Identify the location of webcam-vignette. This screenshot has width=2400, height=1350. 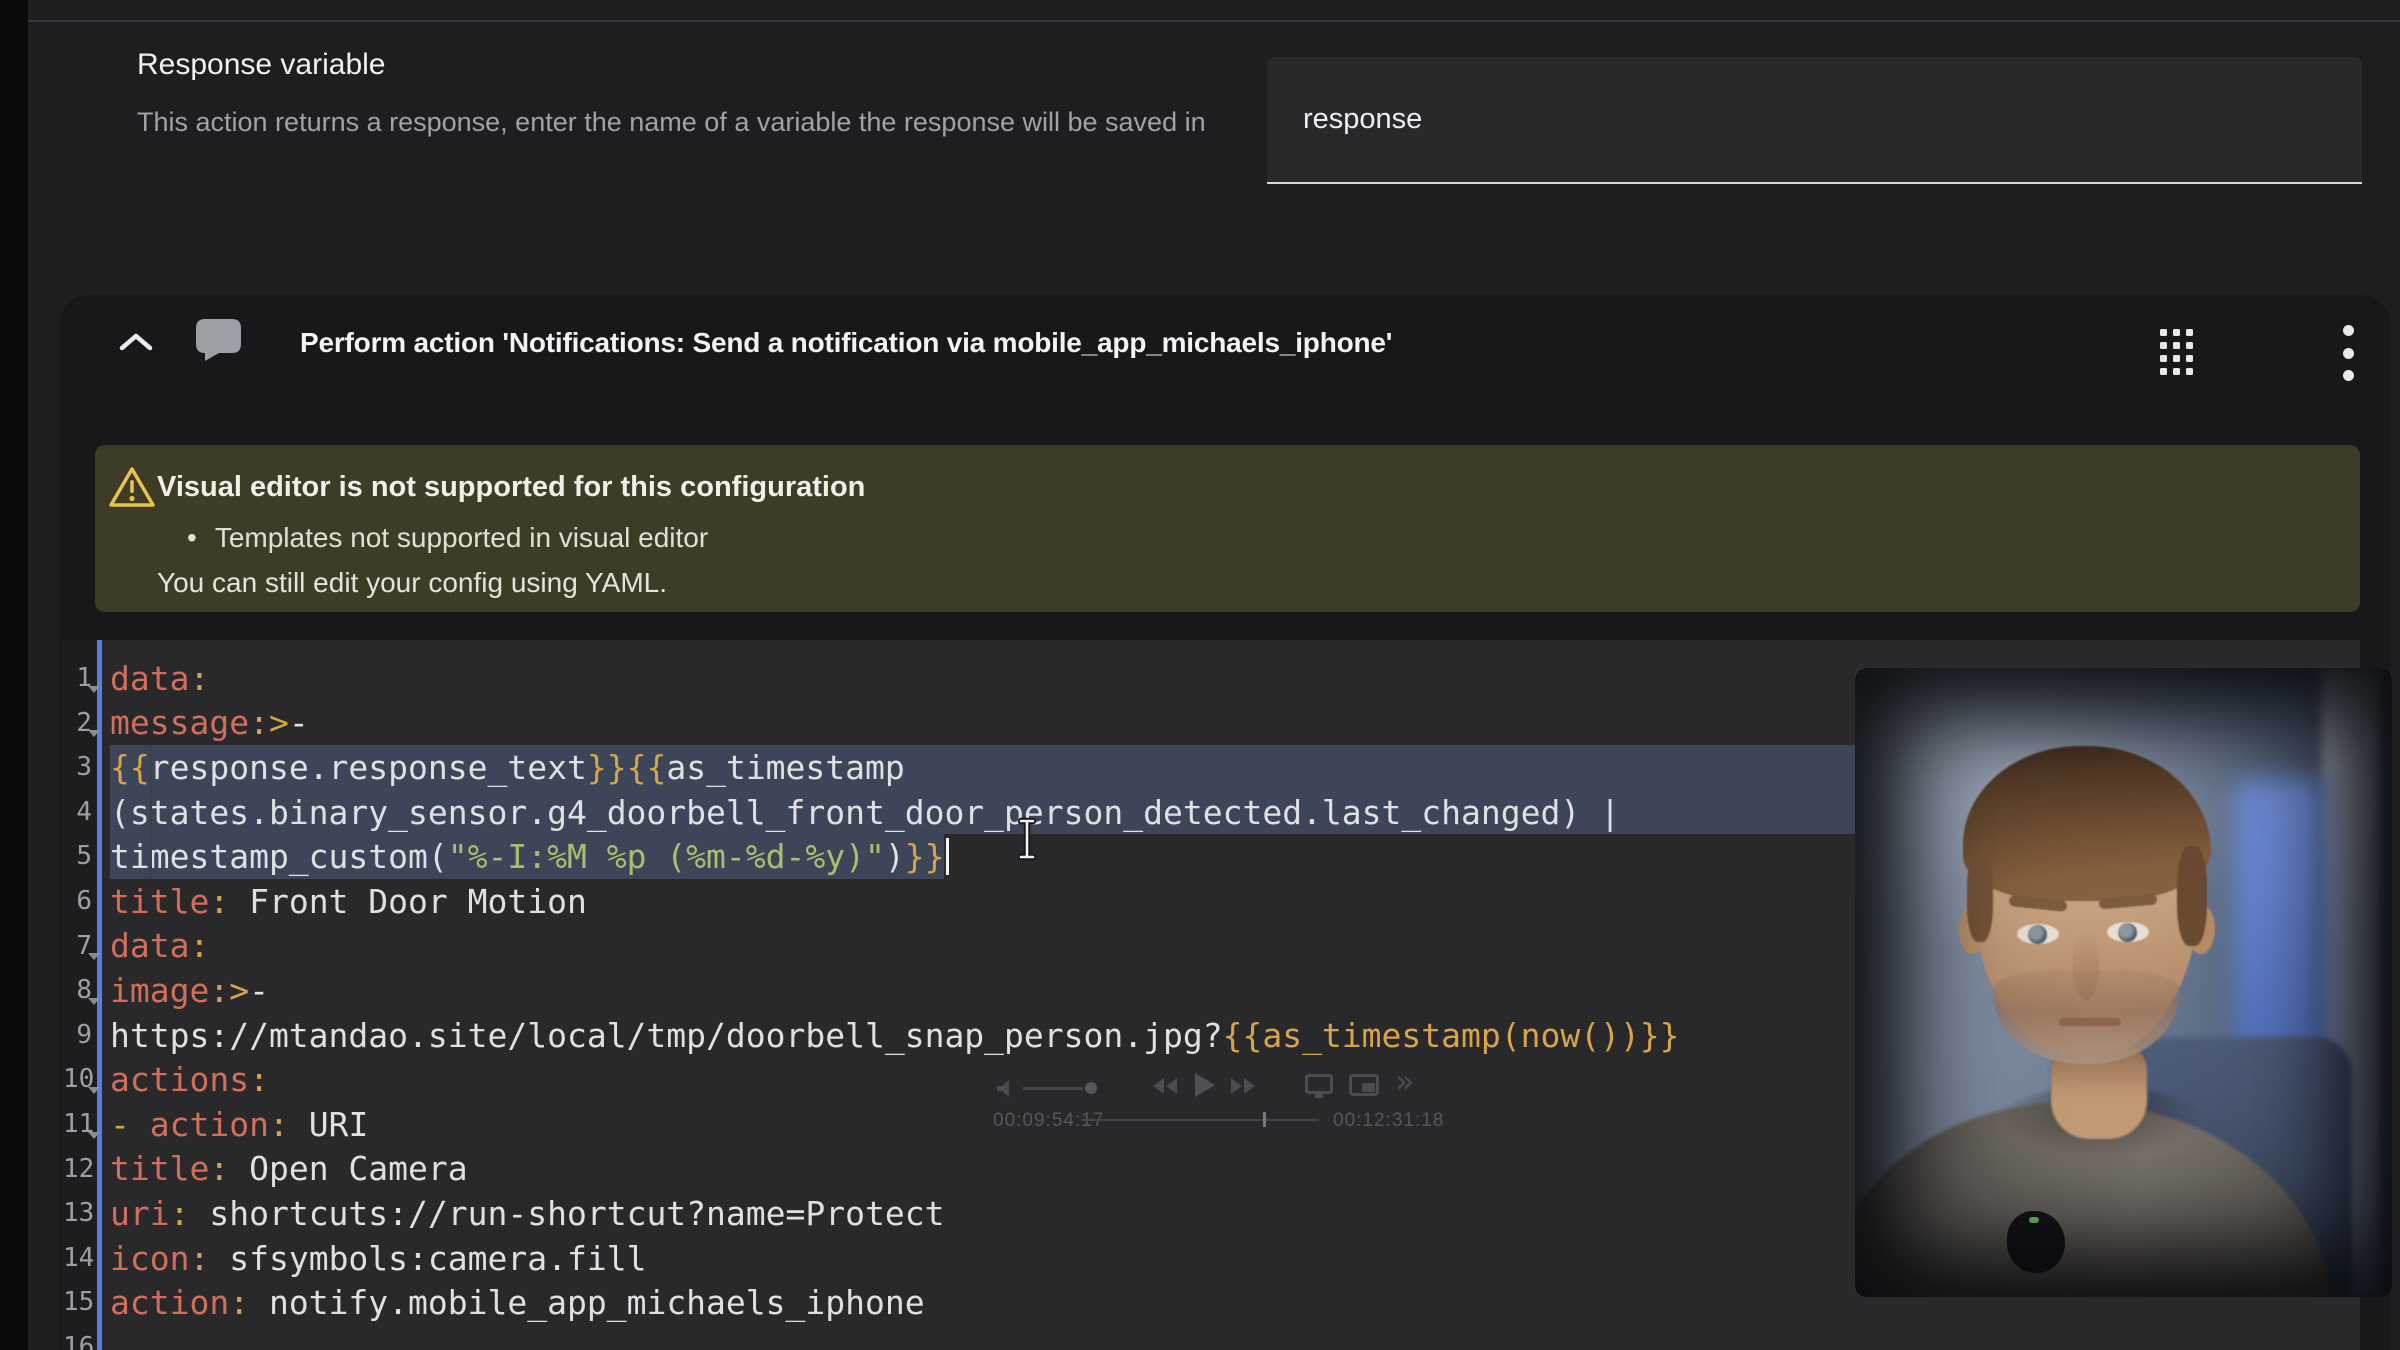
(2123, 982).